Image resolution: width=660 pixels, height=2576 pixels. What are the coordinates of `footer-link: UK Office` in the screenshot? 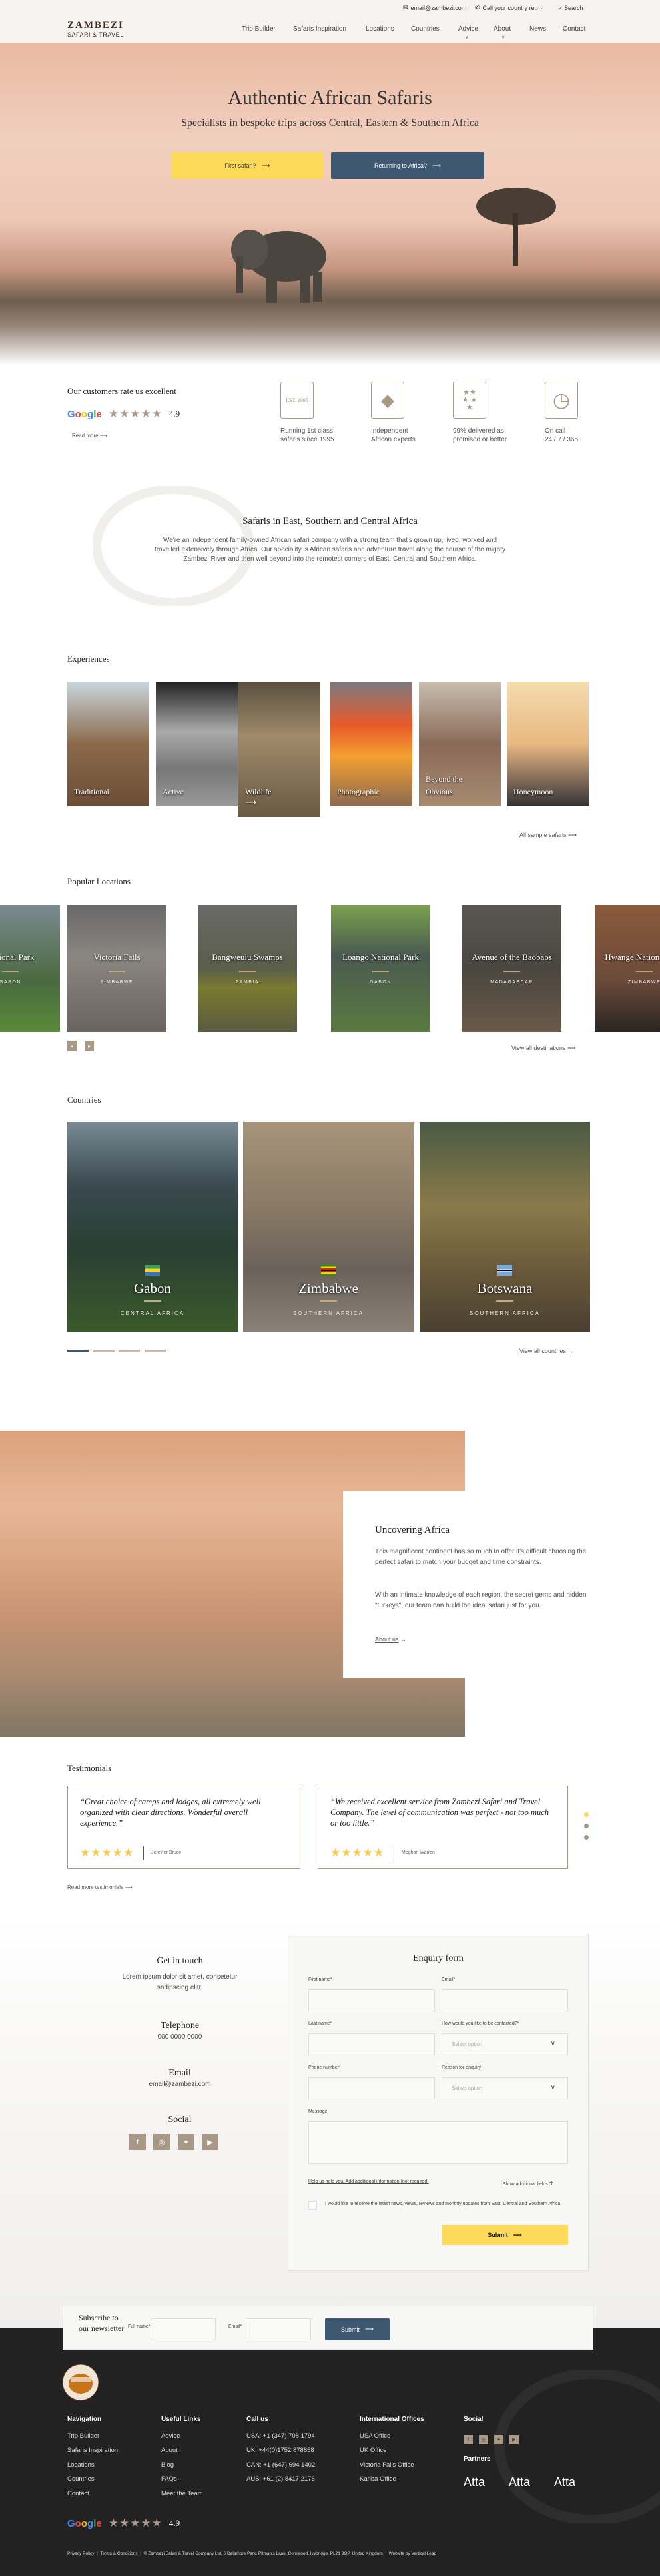 It's located at (373, 2451).